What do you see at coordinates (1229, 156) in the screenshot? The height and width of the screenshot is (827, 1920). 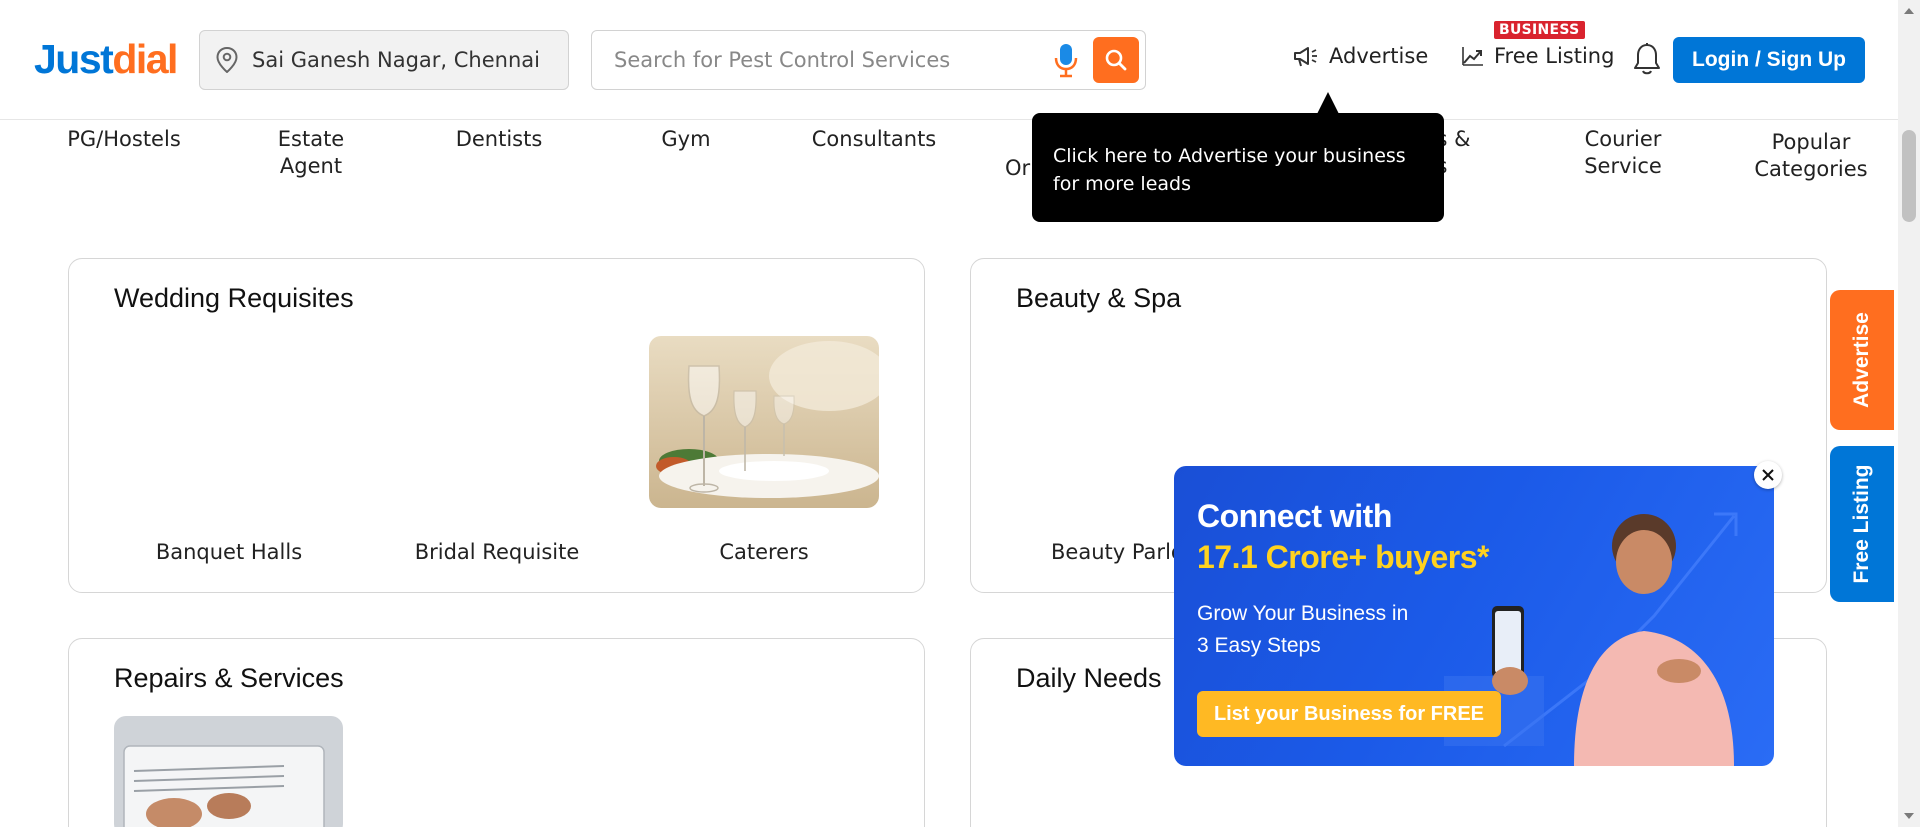 I see `tooltip-text-line1: Click here to Advertise your business` at bounding box center [1229, 156].